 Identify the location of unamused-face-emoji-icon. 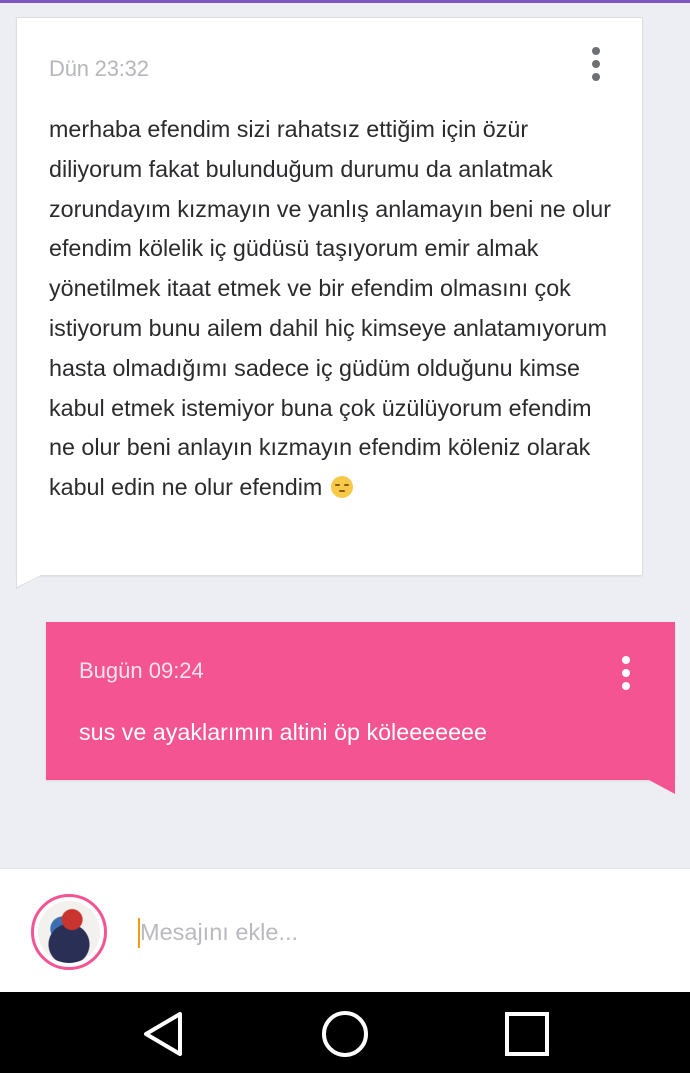
(341, 487).